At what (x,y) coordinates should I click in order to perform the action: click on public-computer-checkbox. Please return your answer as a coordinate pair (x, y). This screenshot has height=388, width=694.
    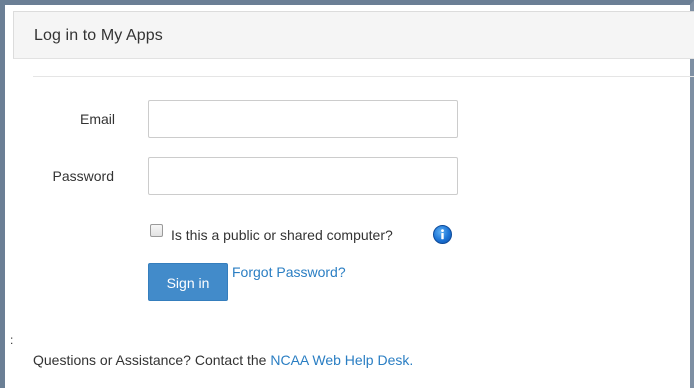
    Looking at the image, I should click on (156, 230).